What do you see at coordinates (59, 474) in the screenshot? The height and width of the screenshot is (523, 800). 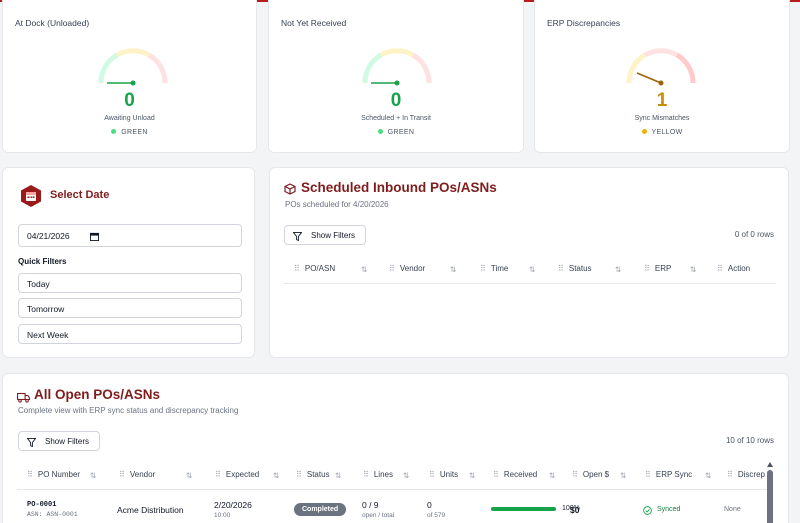 I see `column-header-label: PO Number` at bounding box center [59, 474].